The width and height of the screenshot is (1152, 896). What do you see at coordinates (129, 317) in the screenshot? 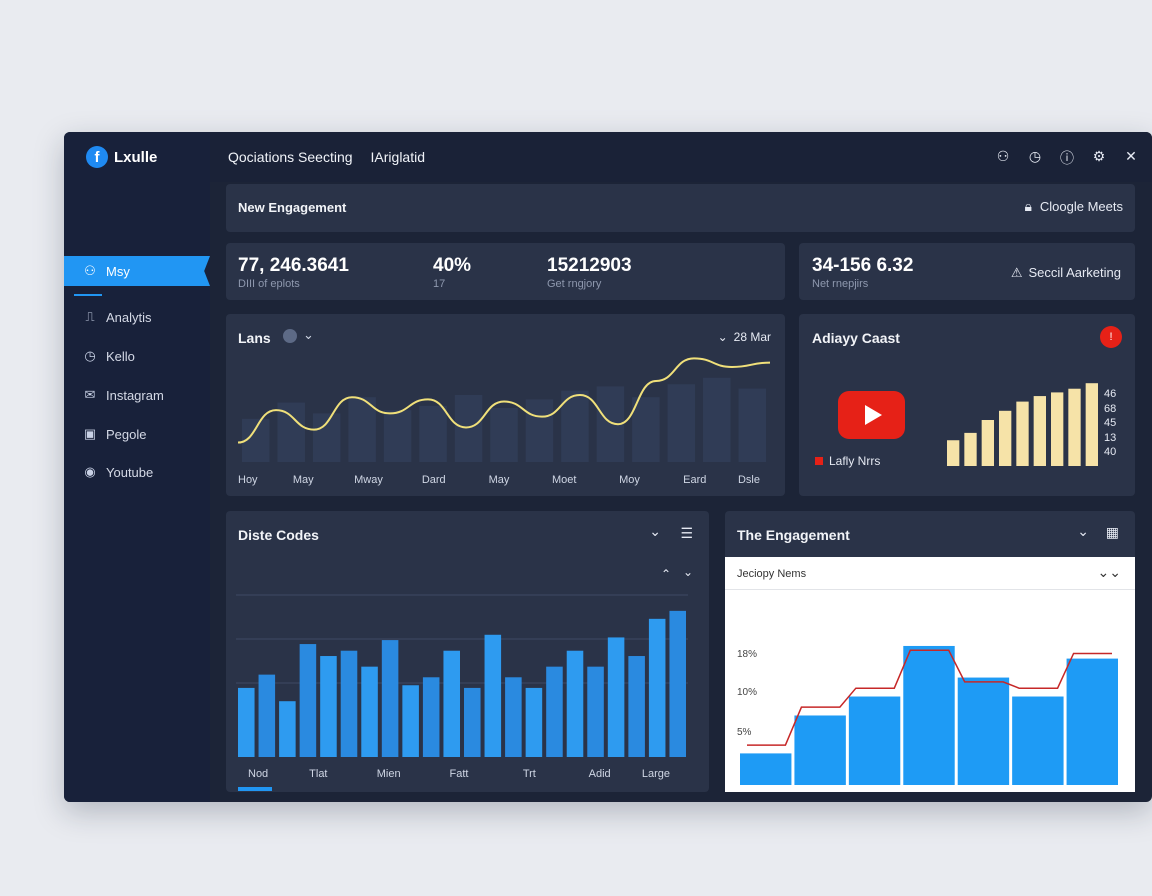
I see `sidebar-item-label: Analytis` at bounding box center [129, 317].